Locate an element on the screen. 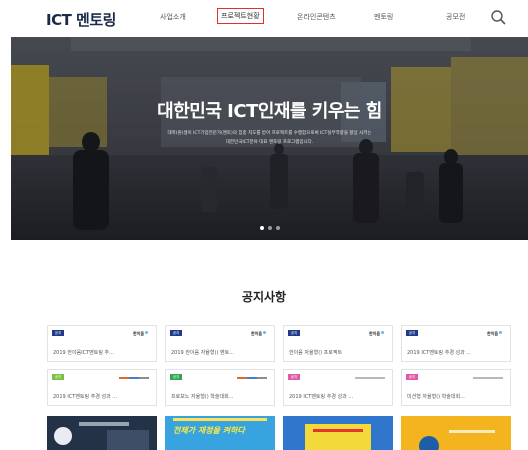  hero-title: 대한민국 ICT인재를 키우는 힘 is located at coordinates (269, 111).